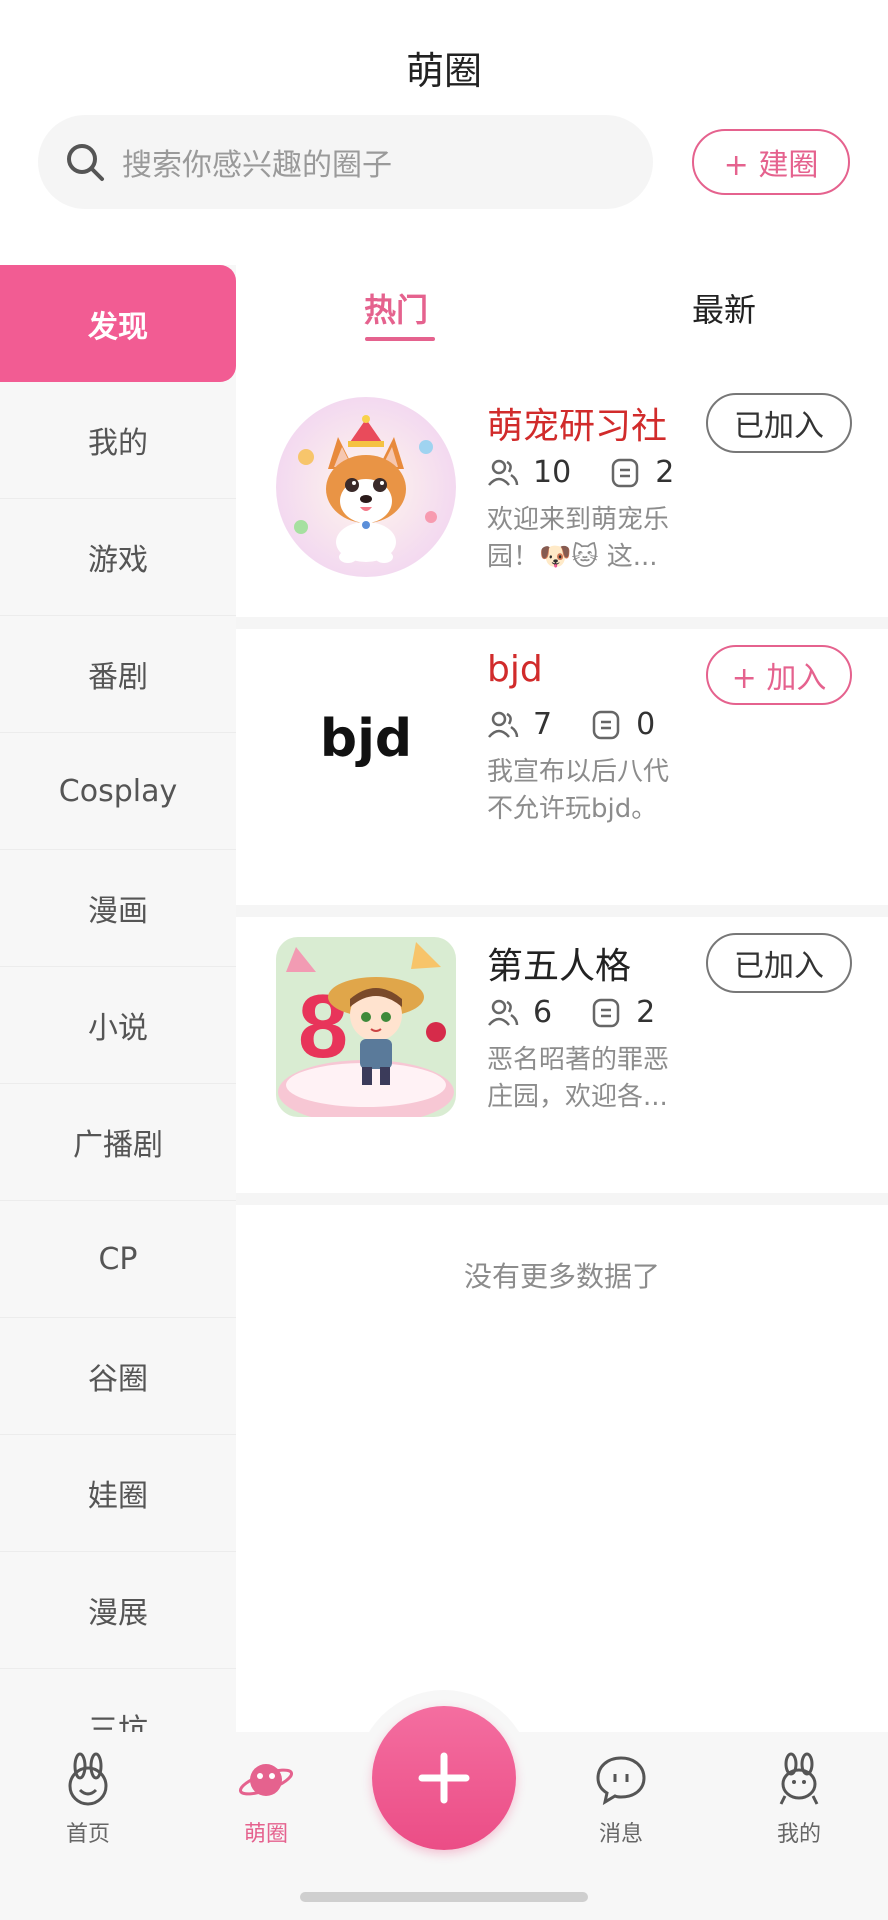 The image size is (888, 1920). Describe the element at coordinates (257, 165) in the screenshot. I see `search-placeholder: 搜索你感兴趣的圈子` at that location.